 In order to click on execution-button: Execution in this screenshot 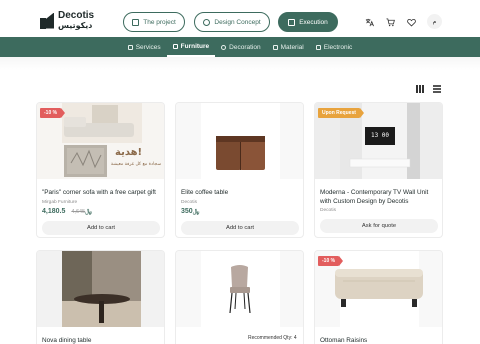, I will do `click(308, 22)`.